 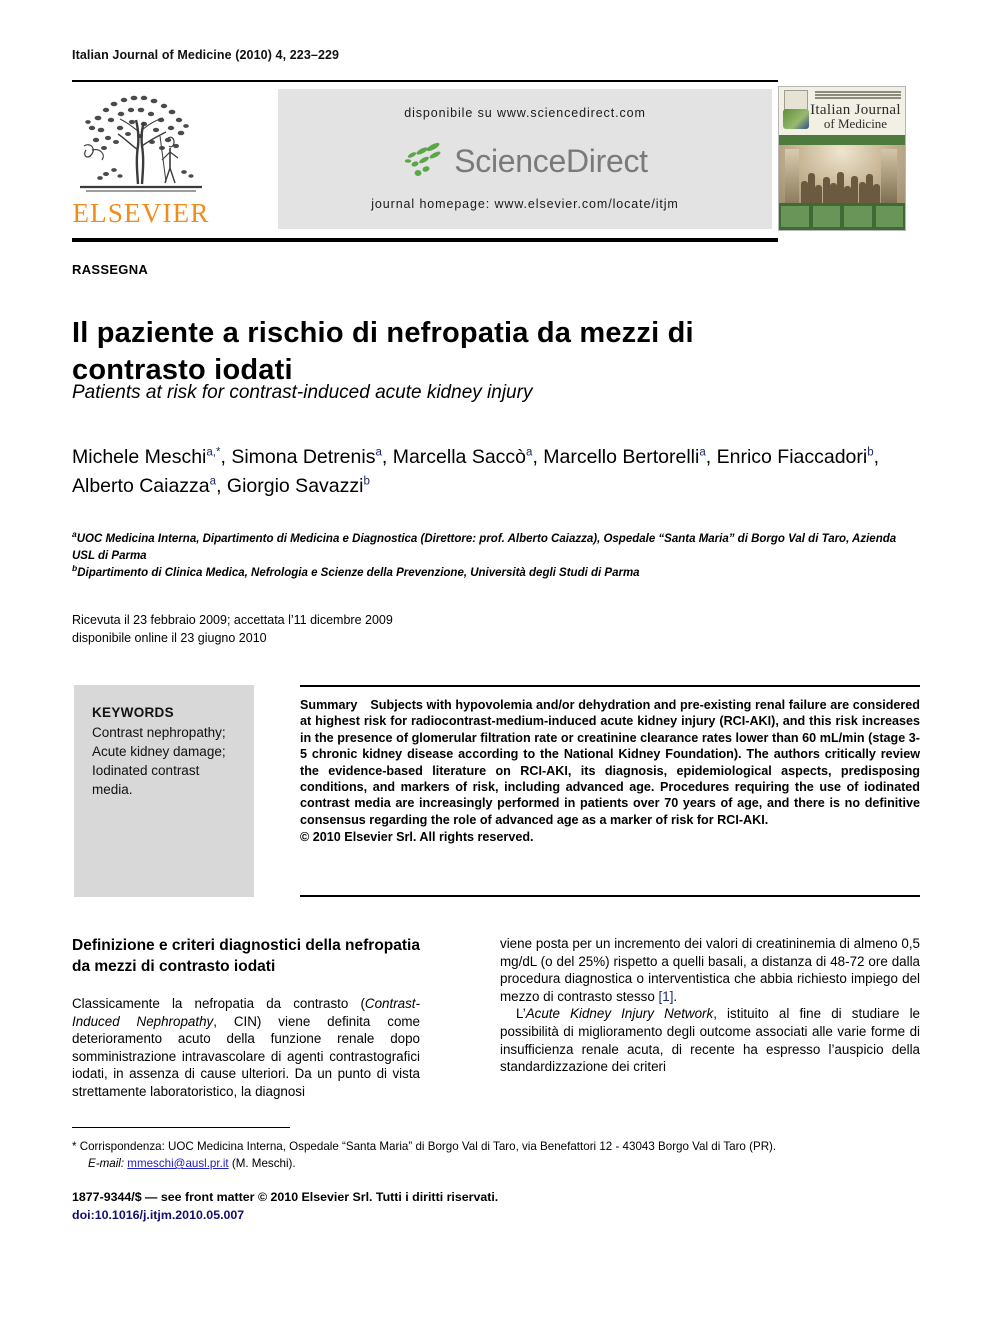 I want to click on email-link: mmeschi@ausl.pr.it, so click(x=177, y=1163).